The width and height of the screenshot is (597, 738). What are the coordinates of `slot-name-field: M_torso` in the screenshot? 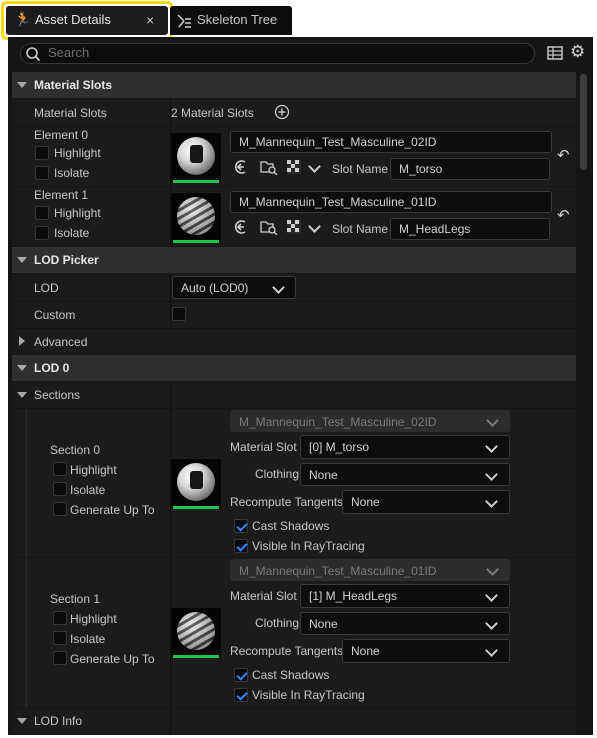 It's located at (470, 169).